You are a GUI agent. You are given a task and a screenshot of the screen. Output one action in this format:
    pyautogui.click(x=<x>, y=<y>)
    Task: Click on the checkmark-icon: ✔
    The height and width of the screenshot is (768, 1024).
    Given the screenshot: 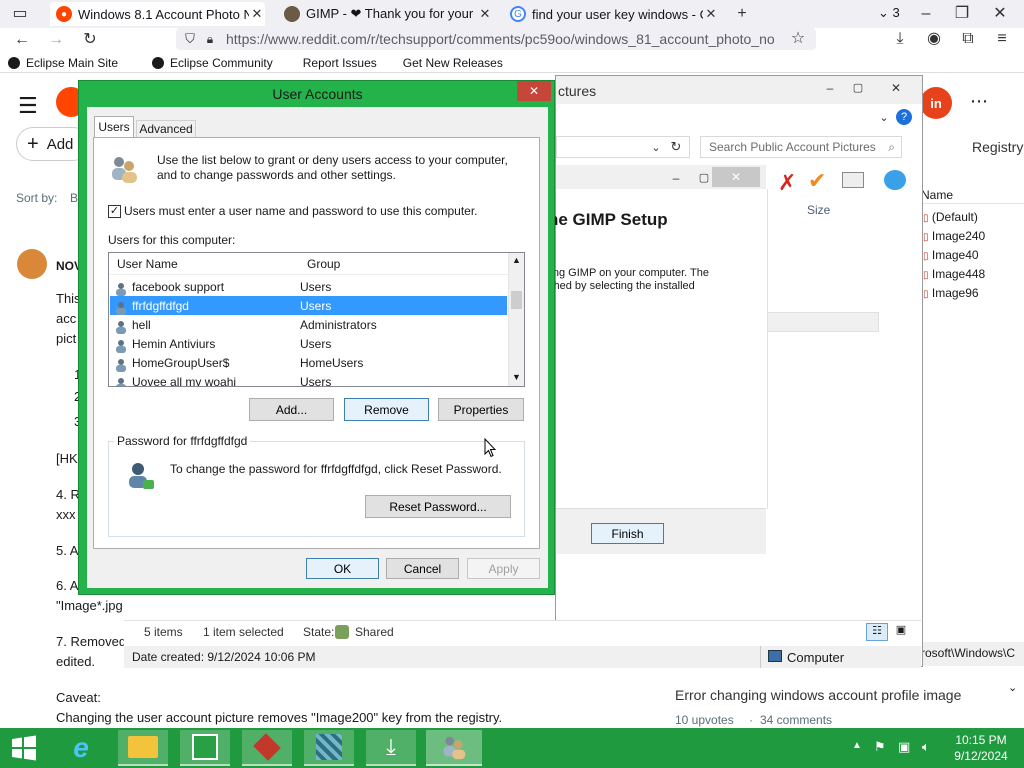 What is the action you would take?
    pyautogui.click(x=817, y=181)
    